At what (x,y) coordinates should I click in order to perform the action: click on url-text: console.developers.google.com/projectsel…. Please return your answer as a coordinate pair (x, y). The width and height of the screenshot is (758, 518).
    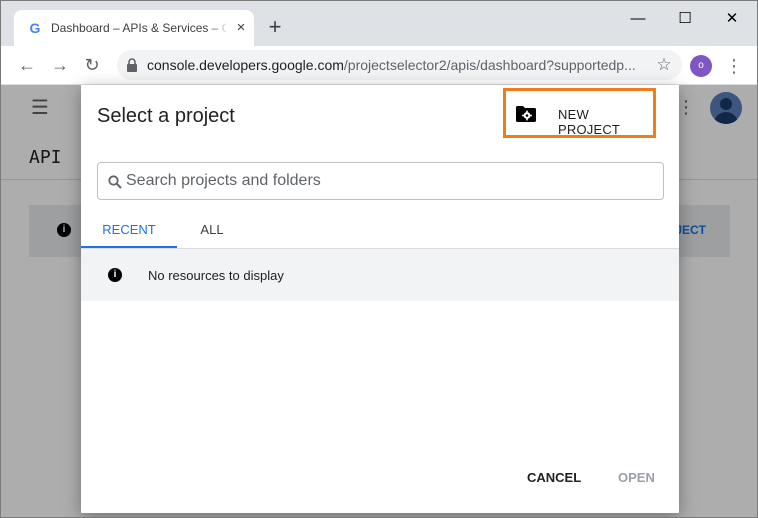
    Looking at the image, I should click on (391, 65).